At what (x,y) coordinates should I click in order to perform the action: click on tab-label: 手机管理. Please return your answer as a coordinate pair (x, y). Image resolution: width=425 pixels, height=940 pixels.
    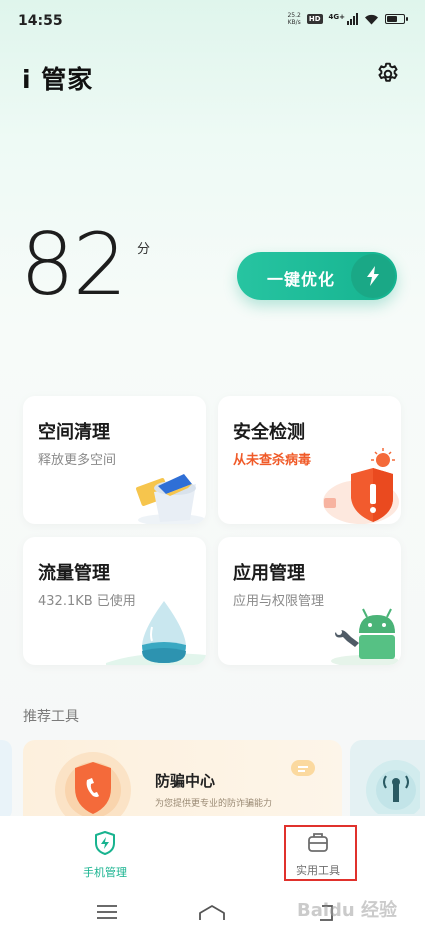
    Looking at the image, I should click on (105, 872).